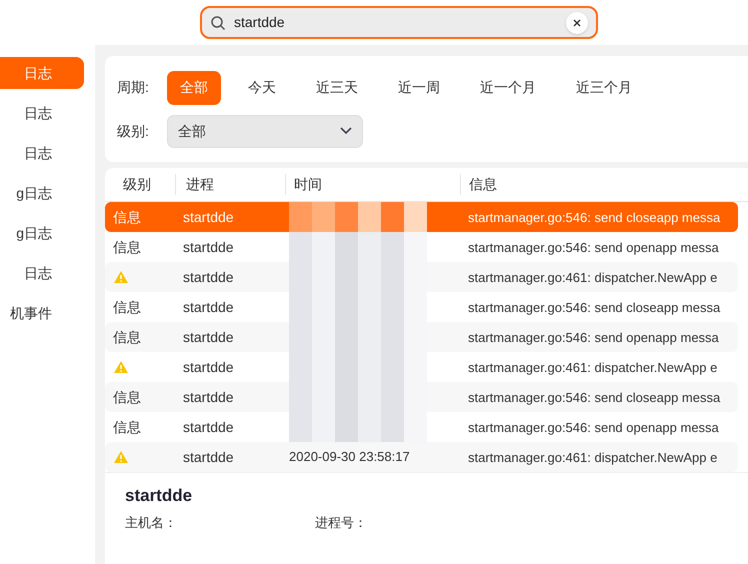  Describe the element at coordinates (137, 184) in the screenshot. I see `column-header: 级别` at that location.